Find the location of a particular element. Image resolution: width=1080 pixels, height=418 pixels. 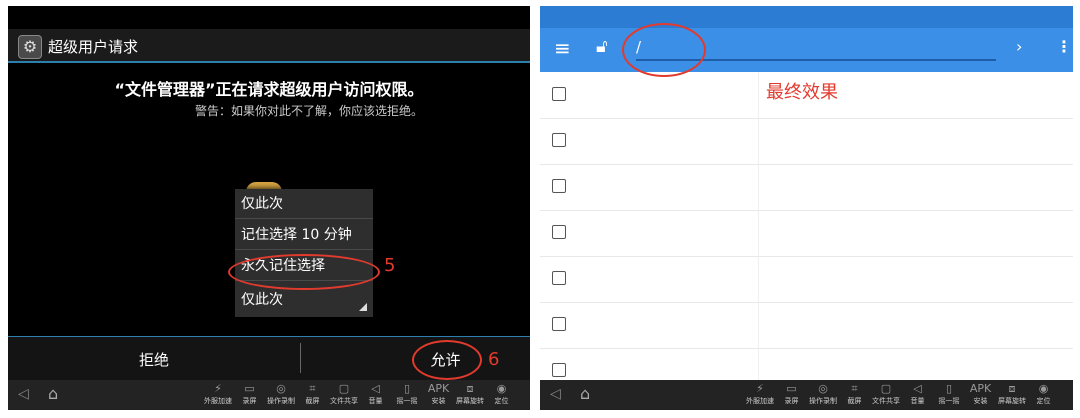

tool-label: 摇一摇 is located at coordinates (407, 401).